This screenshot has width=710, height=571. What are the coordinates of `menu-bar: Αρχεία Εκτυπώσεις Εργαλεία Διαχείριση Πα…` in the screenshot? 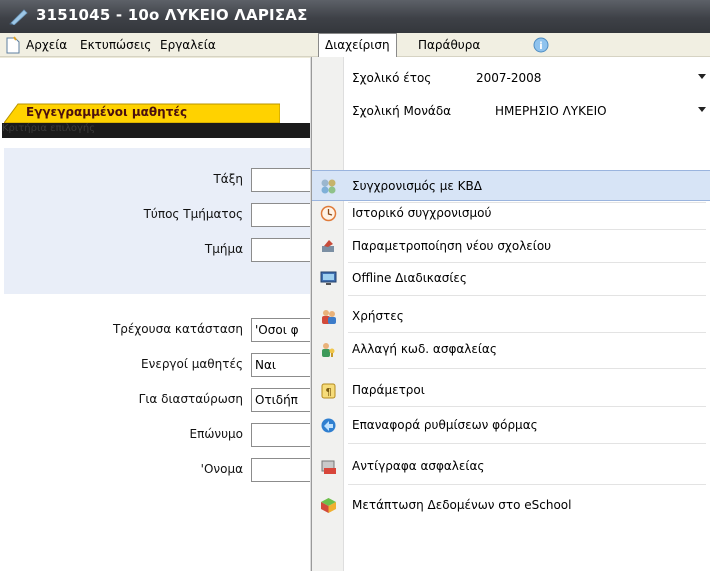 It's located at (355, 45).